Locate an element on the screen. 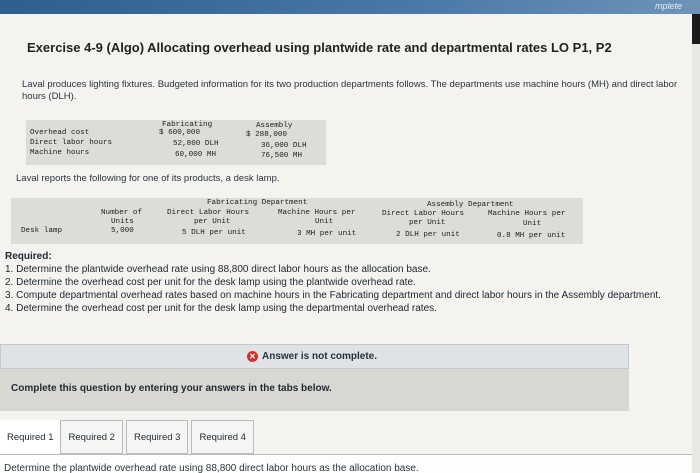 This screenshot has width=700, height=473. required-heading: Required: is located at coordinates (28, 256).